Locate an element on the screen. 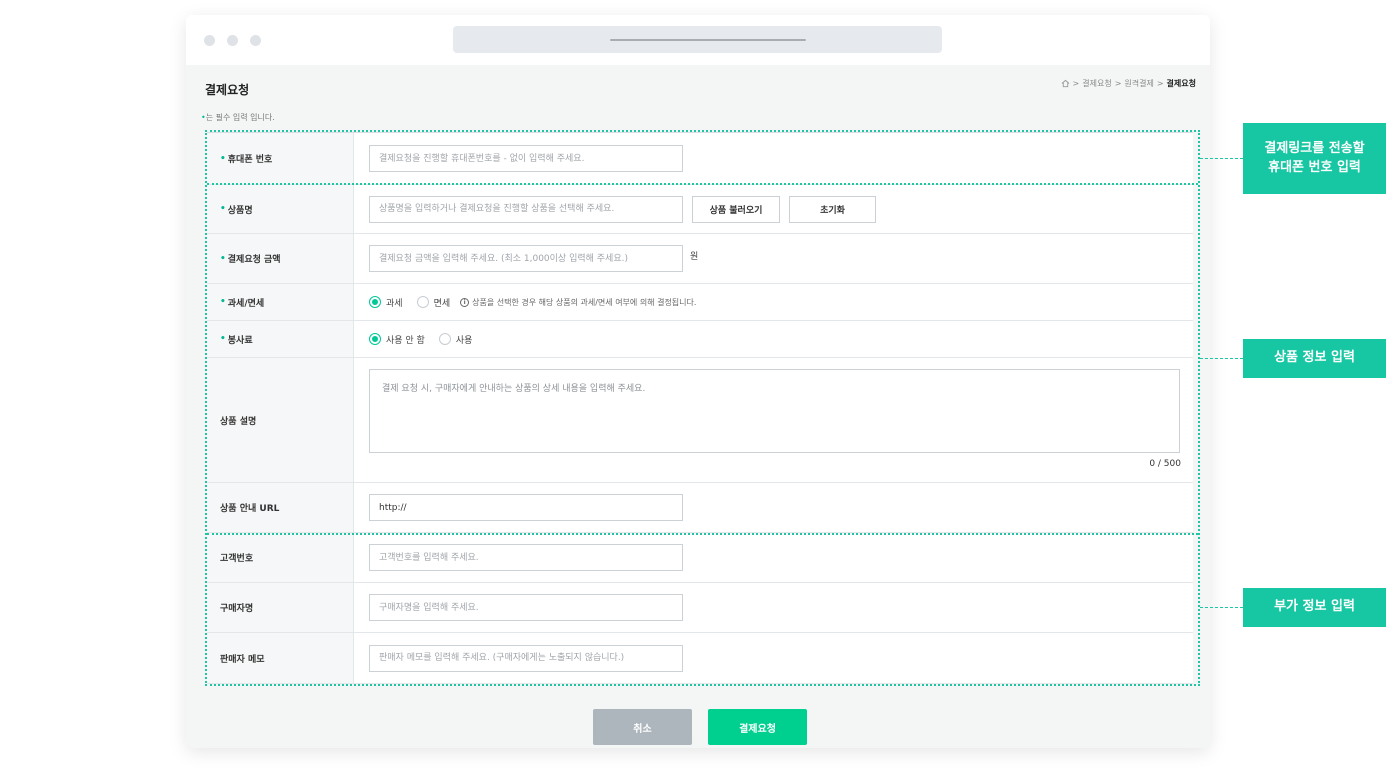 The height and width of the screenshot is (783, 1400). customer-number-label: 고객번호 is located at coordinates (237, 559).